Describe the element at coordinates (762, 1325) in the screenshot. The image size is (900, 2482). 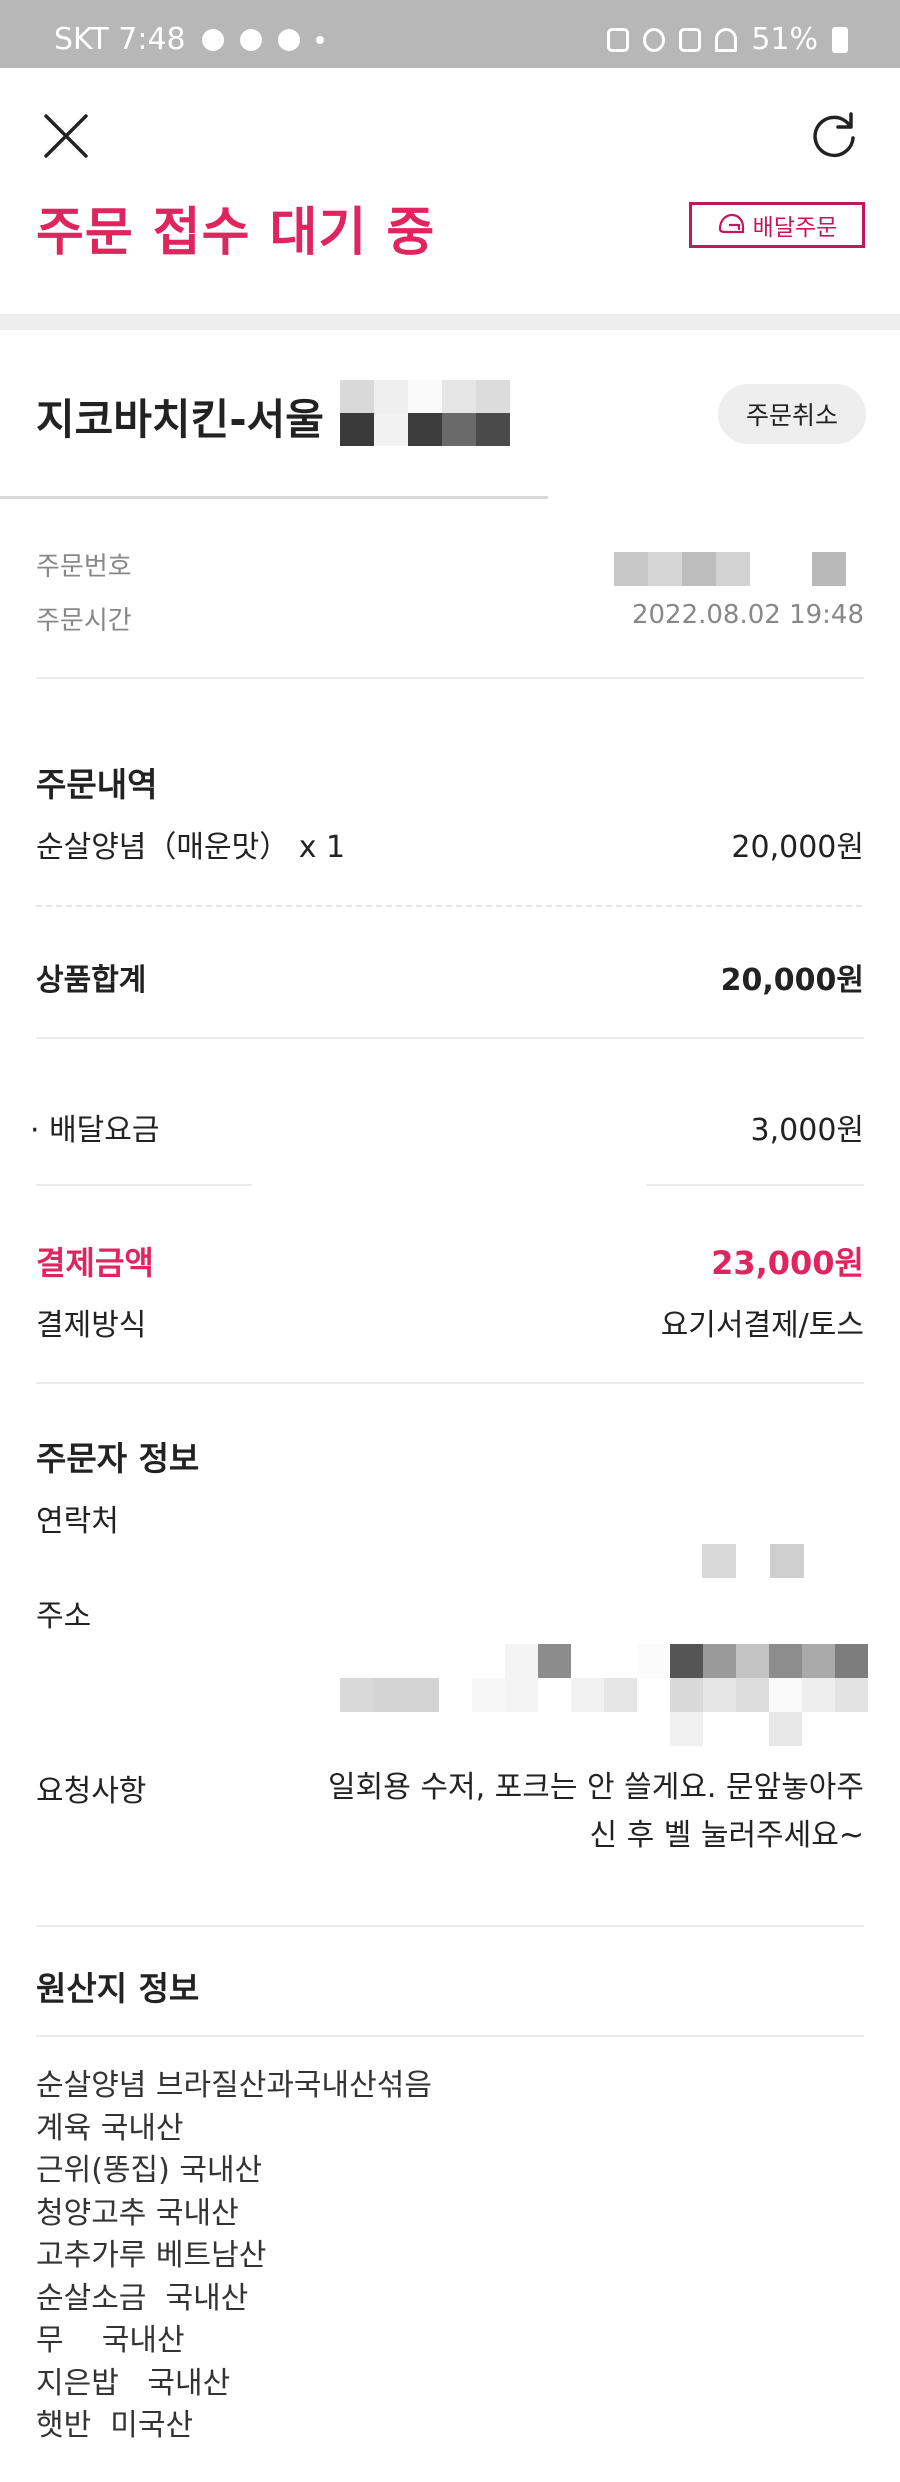
I see `payment-method-value: 요기서결제/토스` at that location.